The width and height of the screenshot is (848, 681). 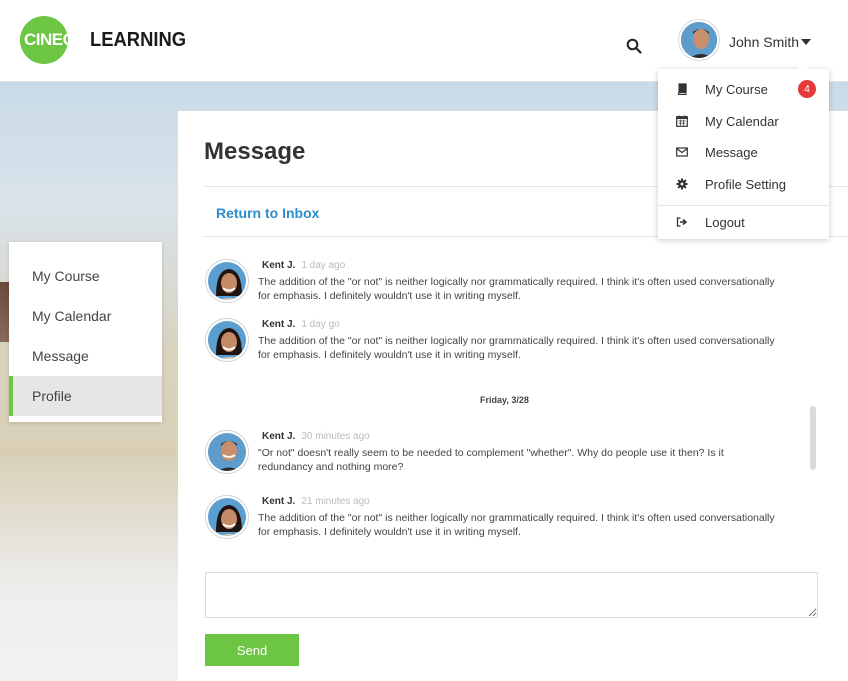 I want to click on dropdown-item-my-calendar: My Calendar, so click(x=743, y=121).